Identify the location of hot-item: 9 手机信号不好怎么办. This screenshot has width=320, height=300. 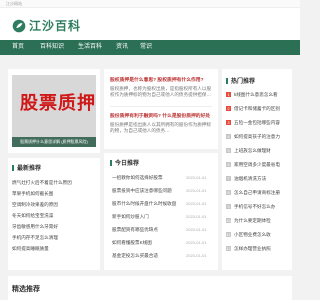
(258, 207).